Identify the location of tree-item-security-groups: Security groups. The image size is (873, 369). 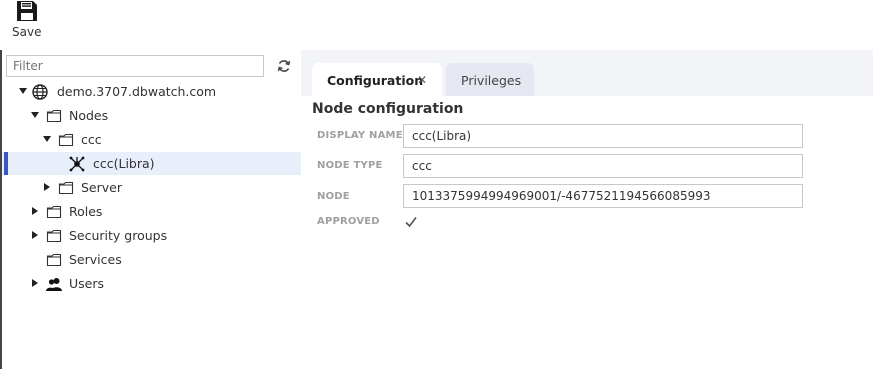
(151, 235).